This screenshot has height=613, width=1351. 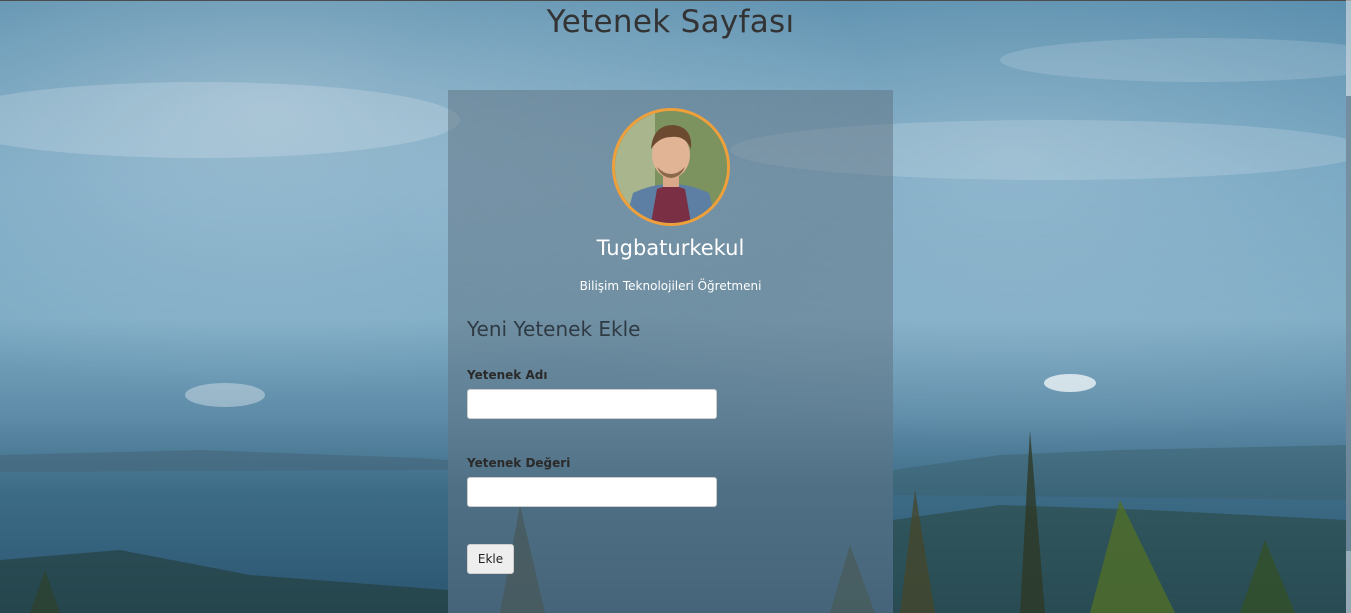 I want to click on avatar-photo, so click(x=671, y=167).